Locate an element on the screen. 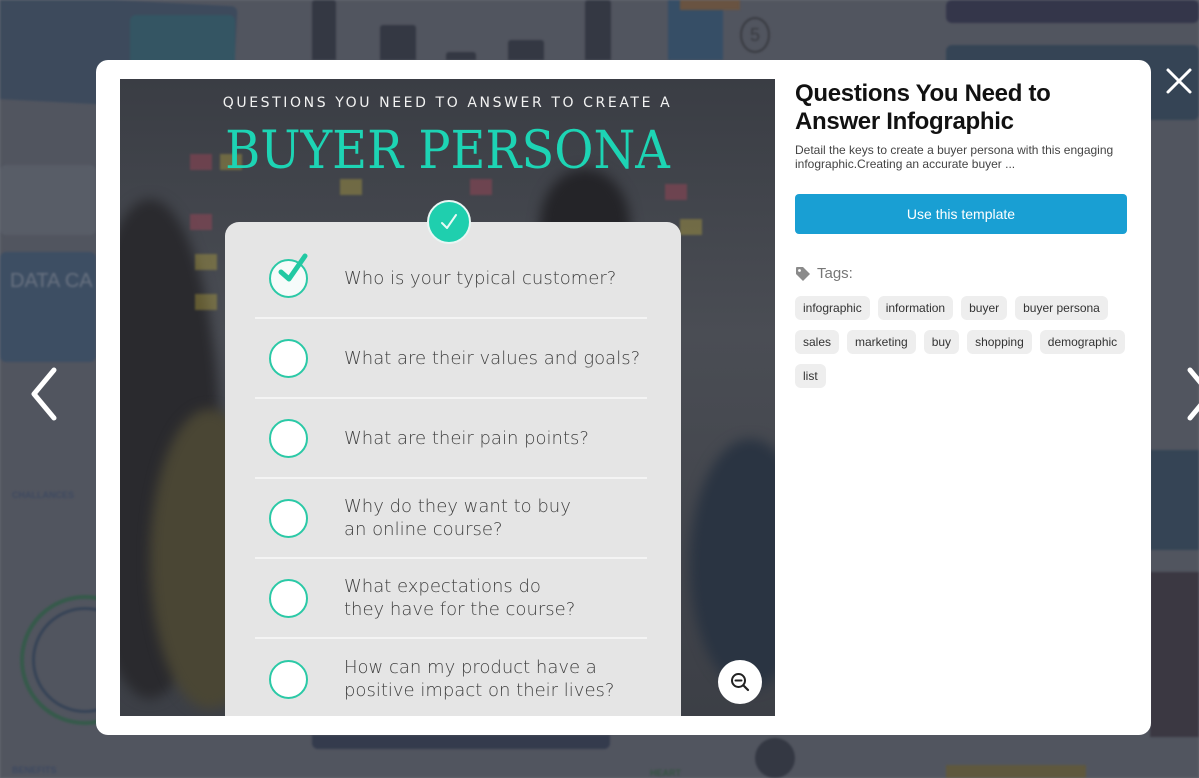 The width and height of the screenshot is (1199, 778). question-text: What are their pain points? is located at coordinates (466, 438).